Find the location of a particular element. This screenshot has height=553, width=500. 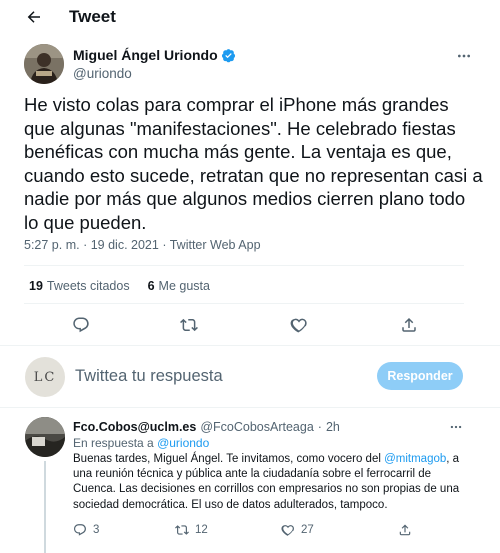

tweet-date: 19 dic. 2021 is located at coordinates (125, 245).